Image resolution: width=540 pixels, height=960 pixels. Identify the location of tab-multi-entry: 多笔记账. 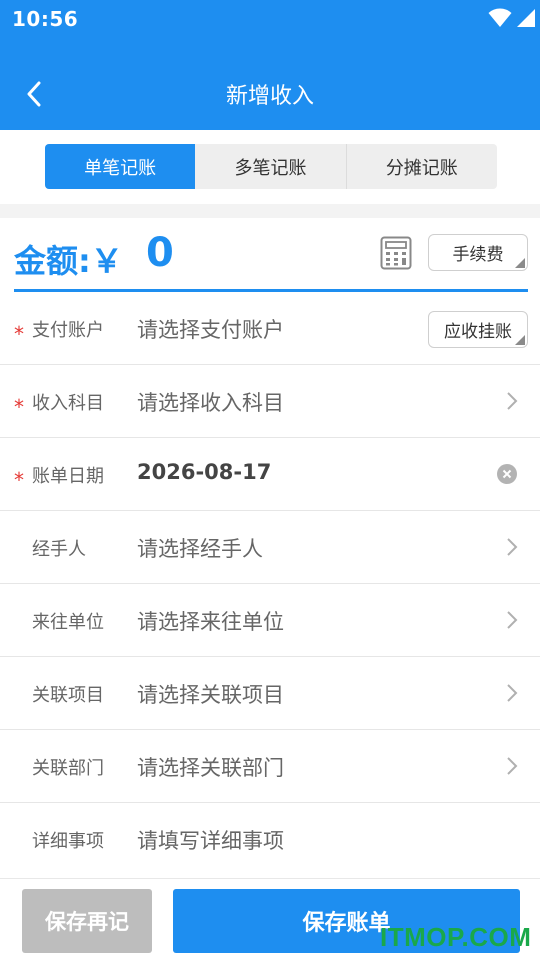
(271, 166).